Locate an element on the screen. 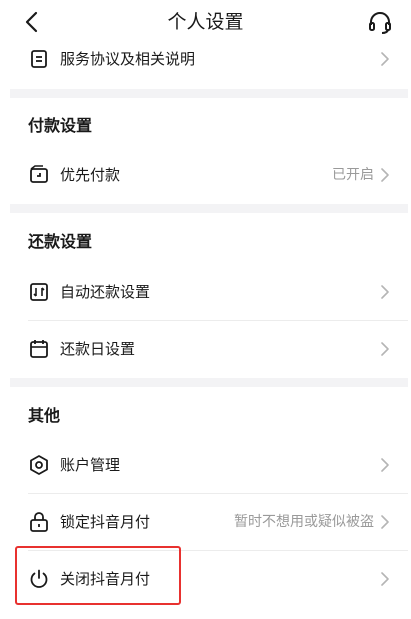 The width and height of the screenshot is (411, 619). priority-payment-row: 优先付款 已开启 is located at coordinates (209, 175).